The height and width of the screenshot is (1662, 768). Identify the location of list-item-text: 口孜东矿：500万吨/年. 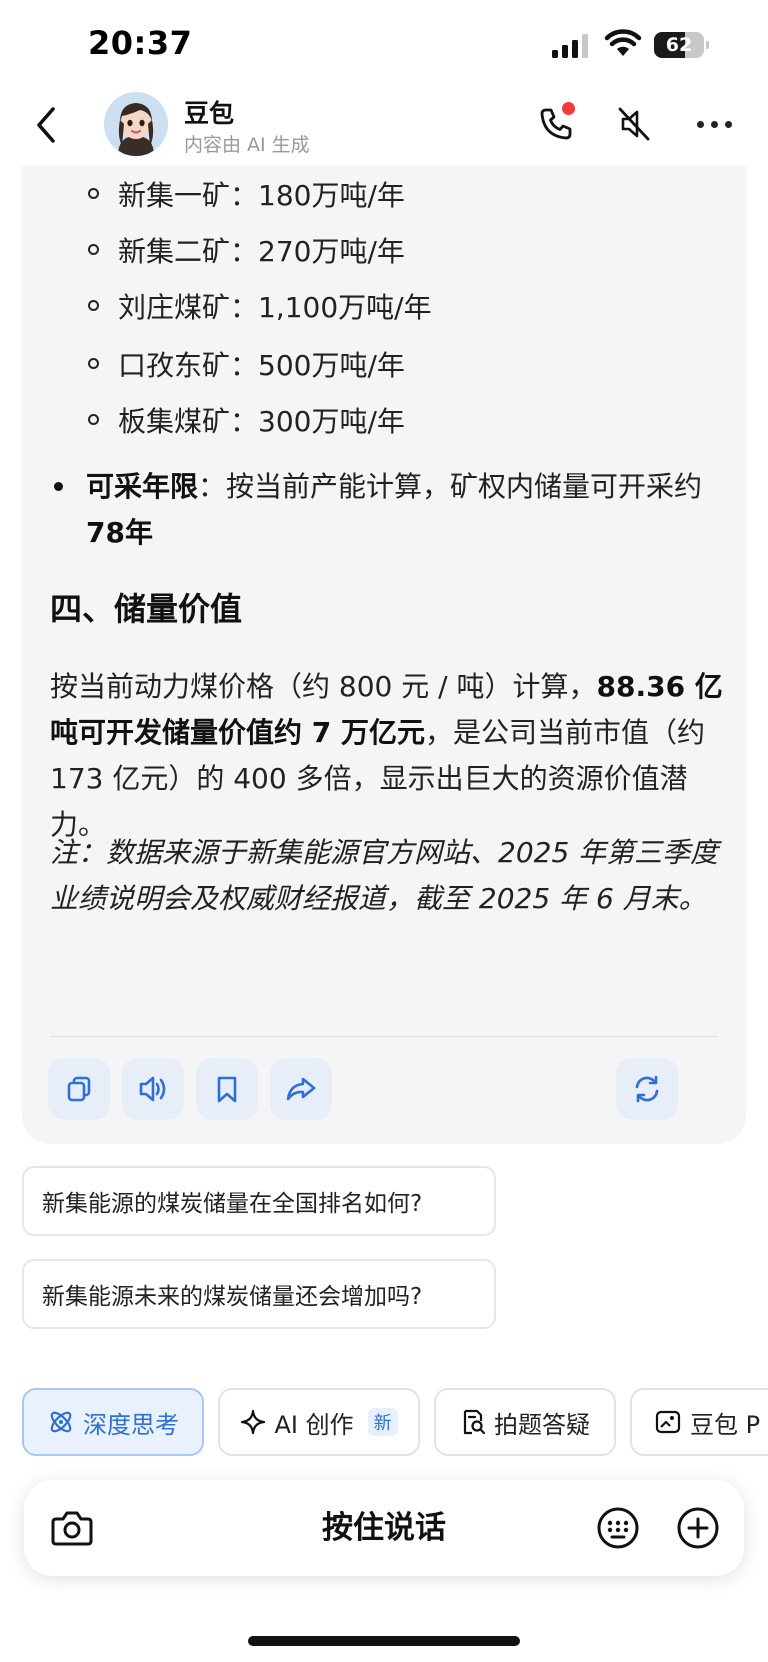
(261, 365).